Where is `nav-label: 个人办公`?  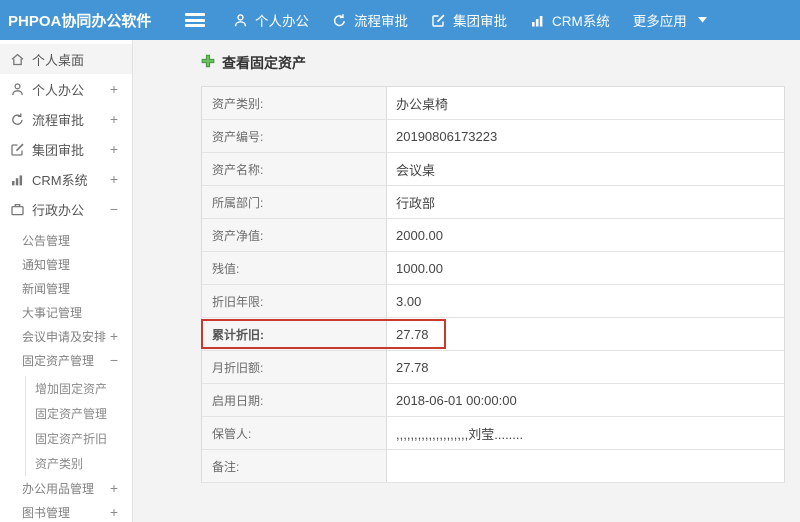
nav-label: 个人办公 is located at coordinates (282, 21).